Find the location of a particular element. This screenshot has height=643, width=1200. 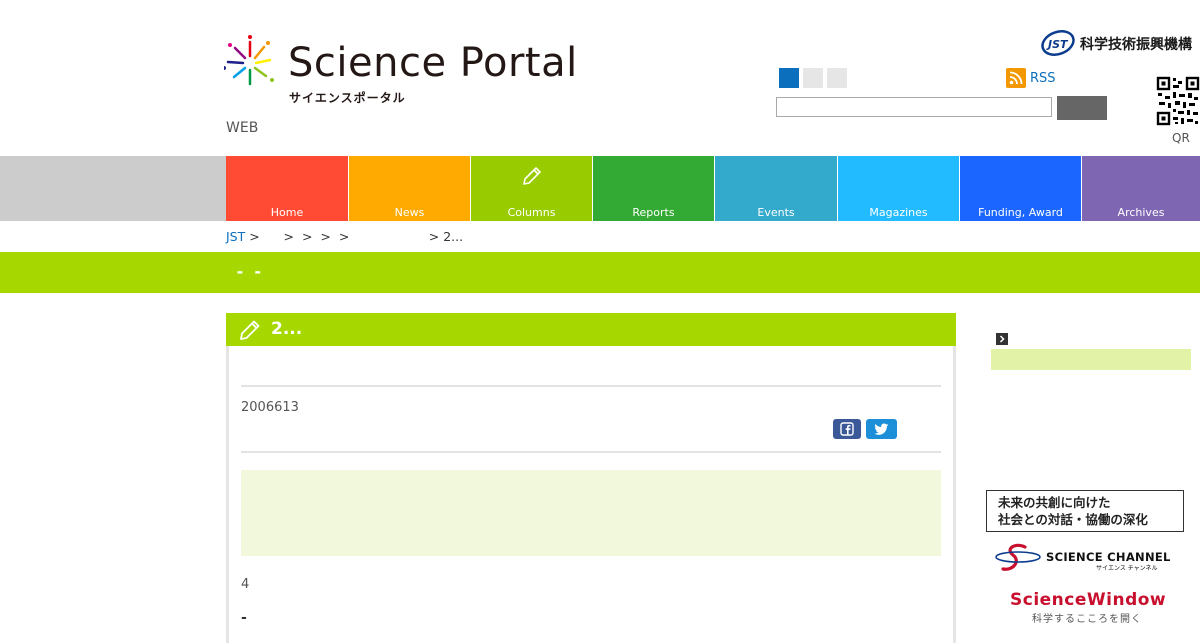

sidebar-arrow-button is located at coordinates (1002, 339).